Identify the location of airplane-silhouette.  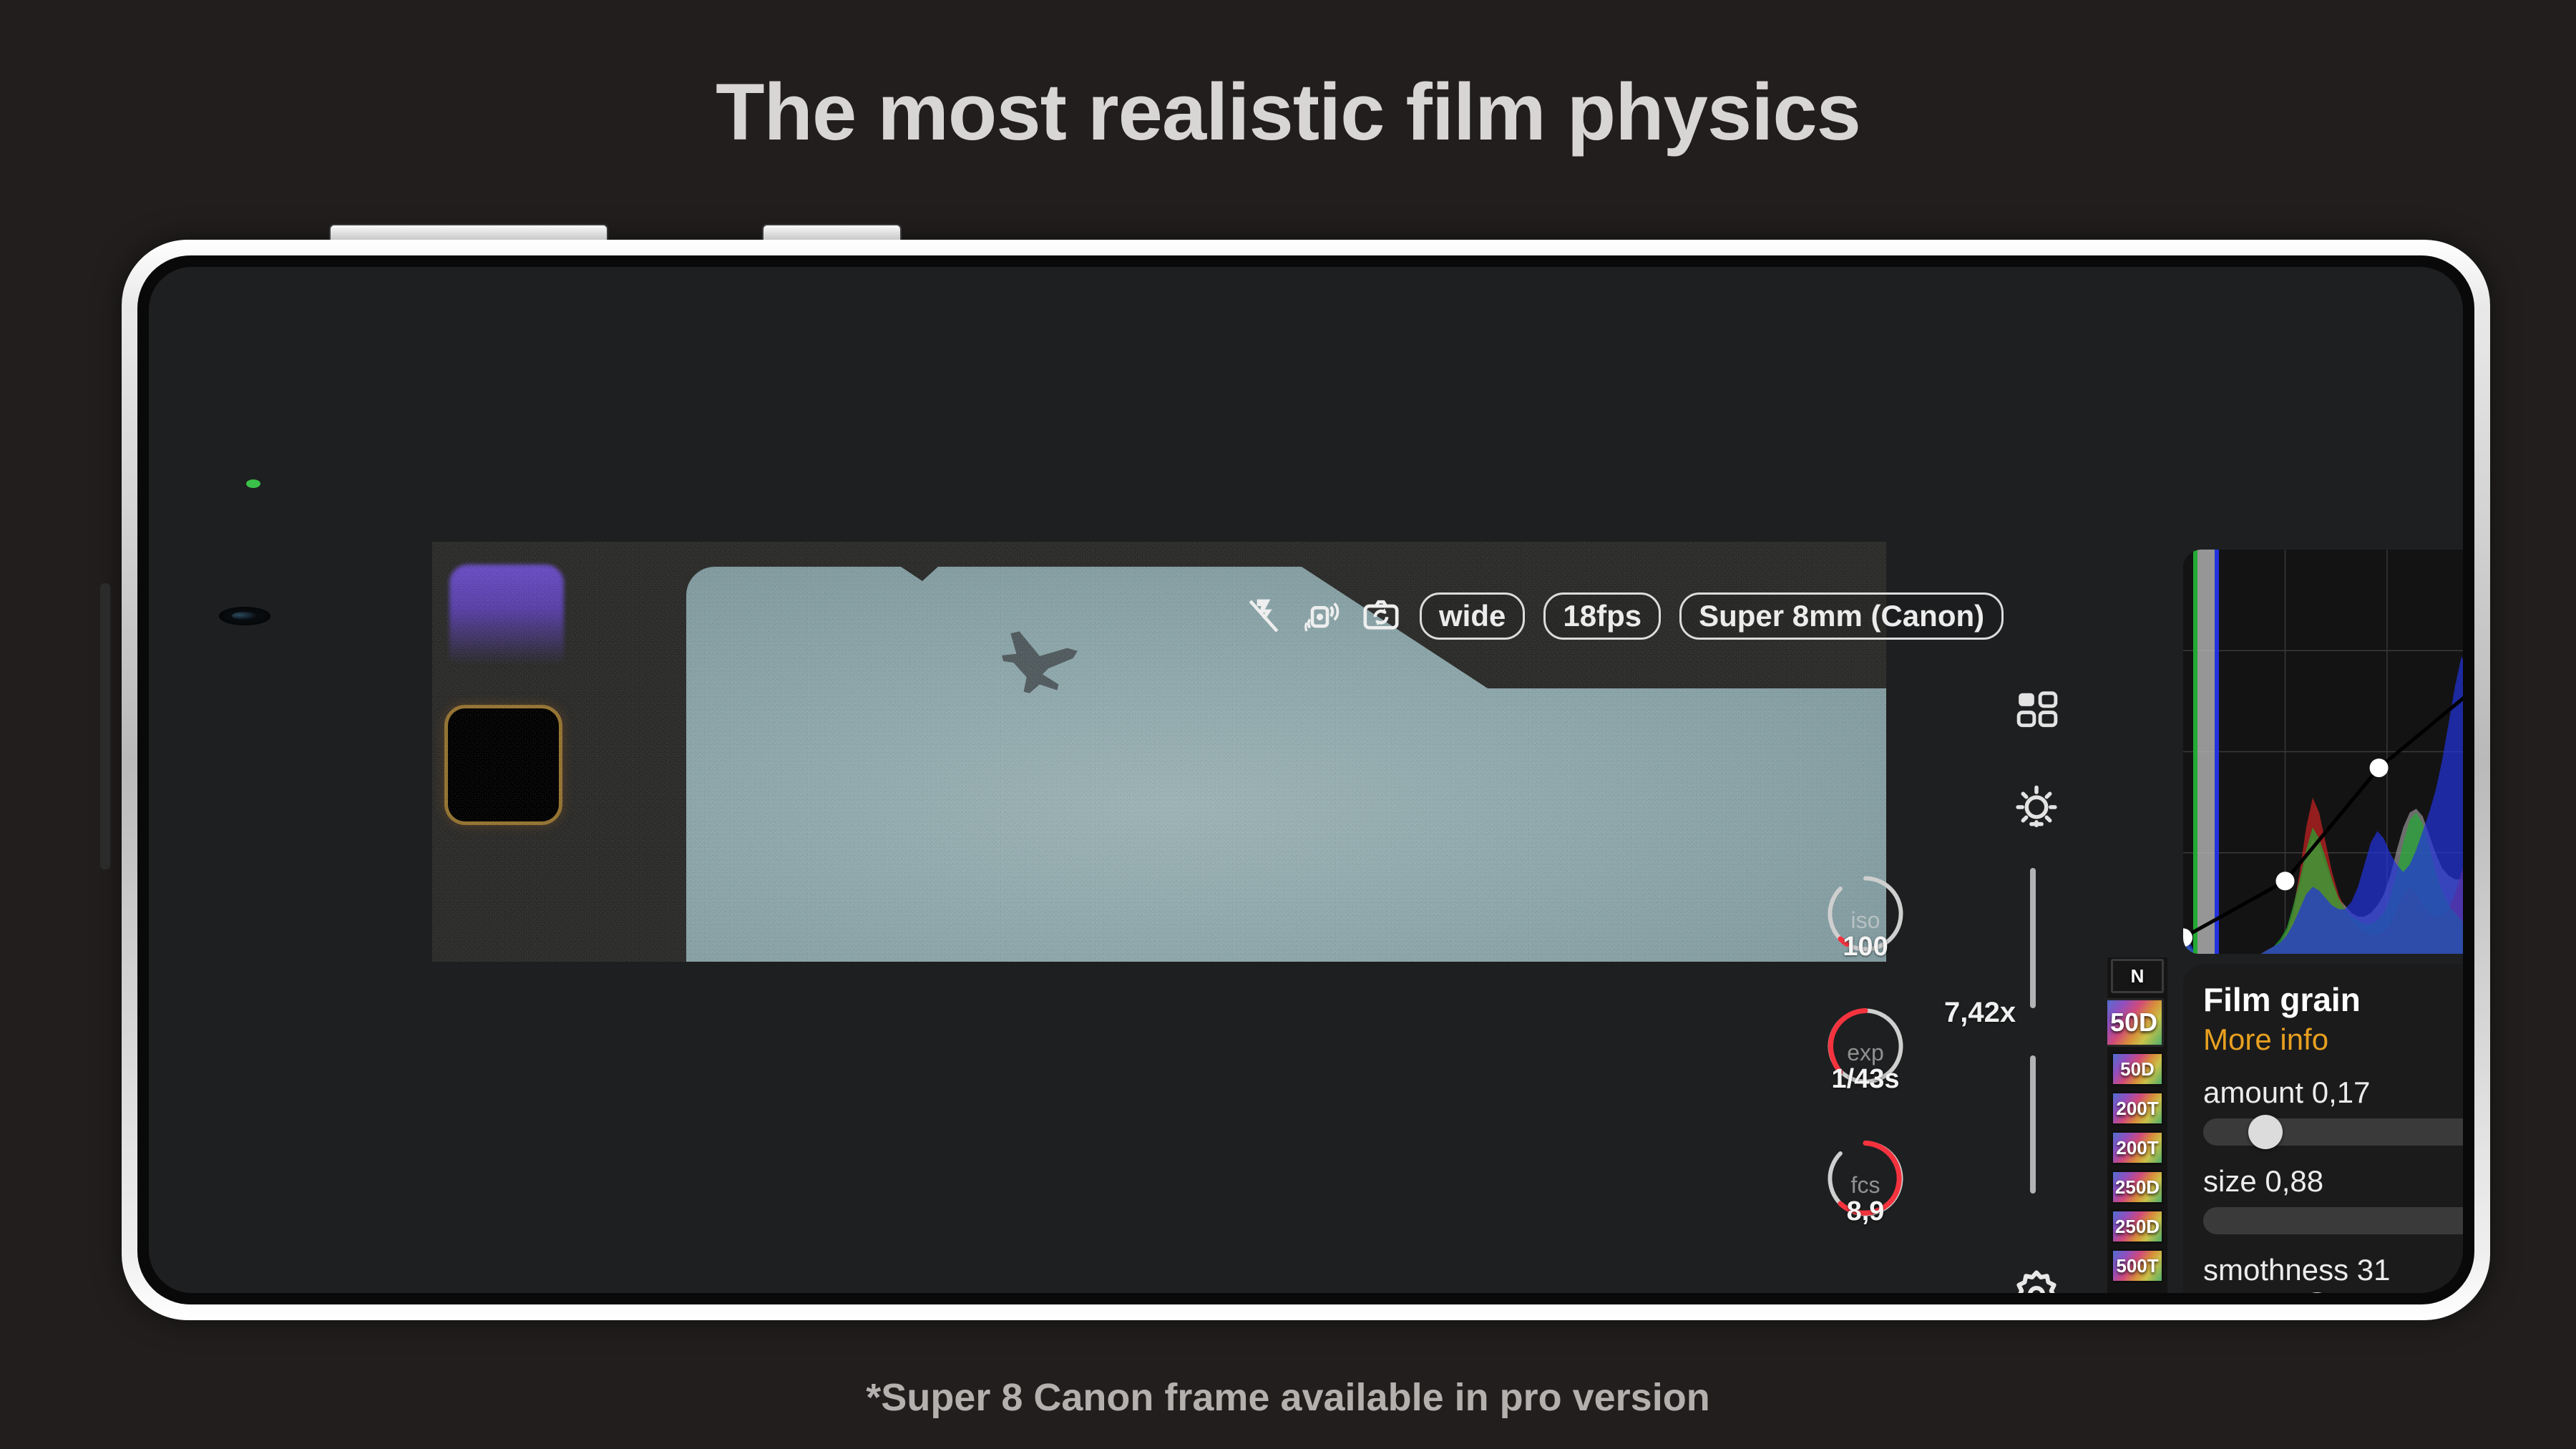
(1040, 662).